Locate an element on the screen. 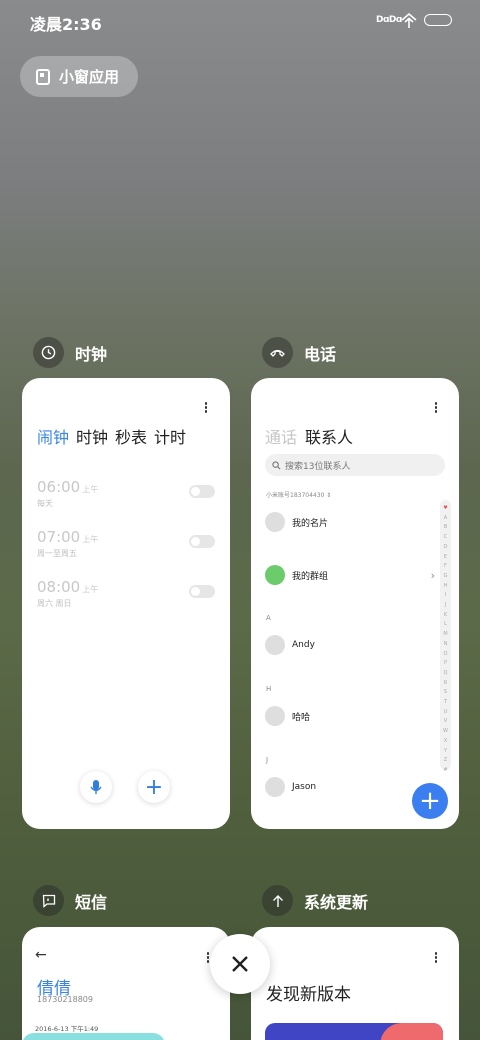  account-label: 小米账号183704430 ⇕ is located at coordinates (298, 494).